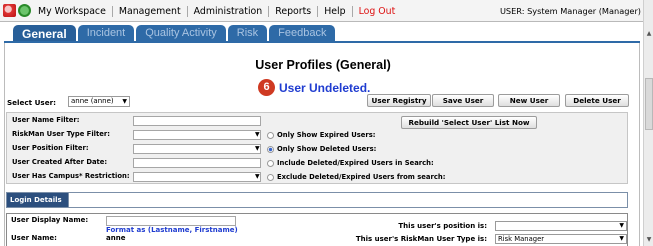 This screenshot has width=653, height=246. I want to click on radio-include-deleted: Include Deleted/Expired Users in Search:, so click(350, 163).